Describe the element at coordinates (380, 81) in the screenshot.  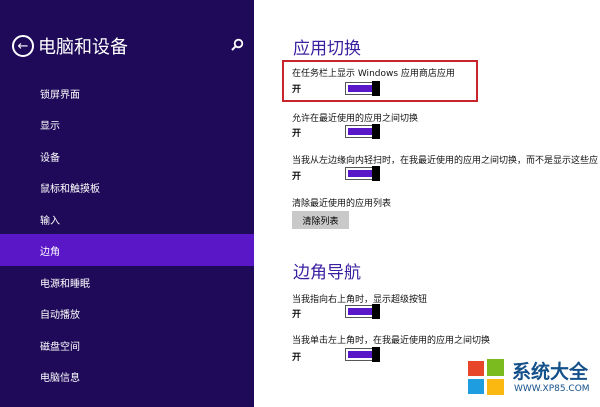
I see `highlight-annotation-box` at that location.